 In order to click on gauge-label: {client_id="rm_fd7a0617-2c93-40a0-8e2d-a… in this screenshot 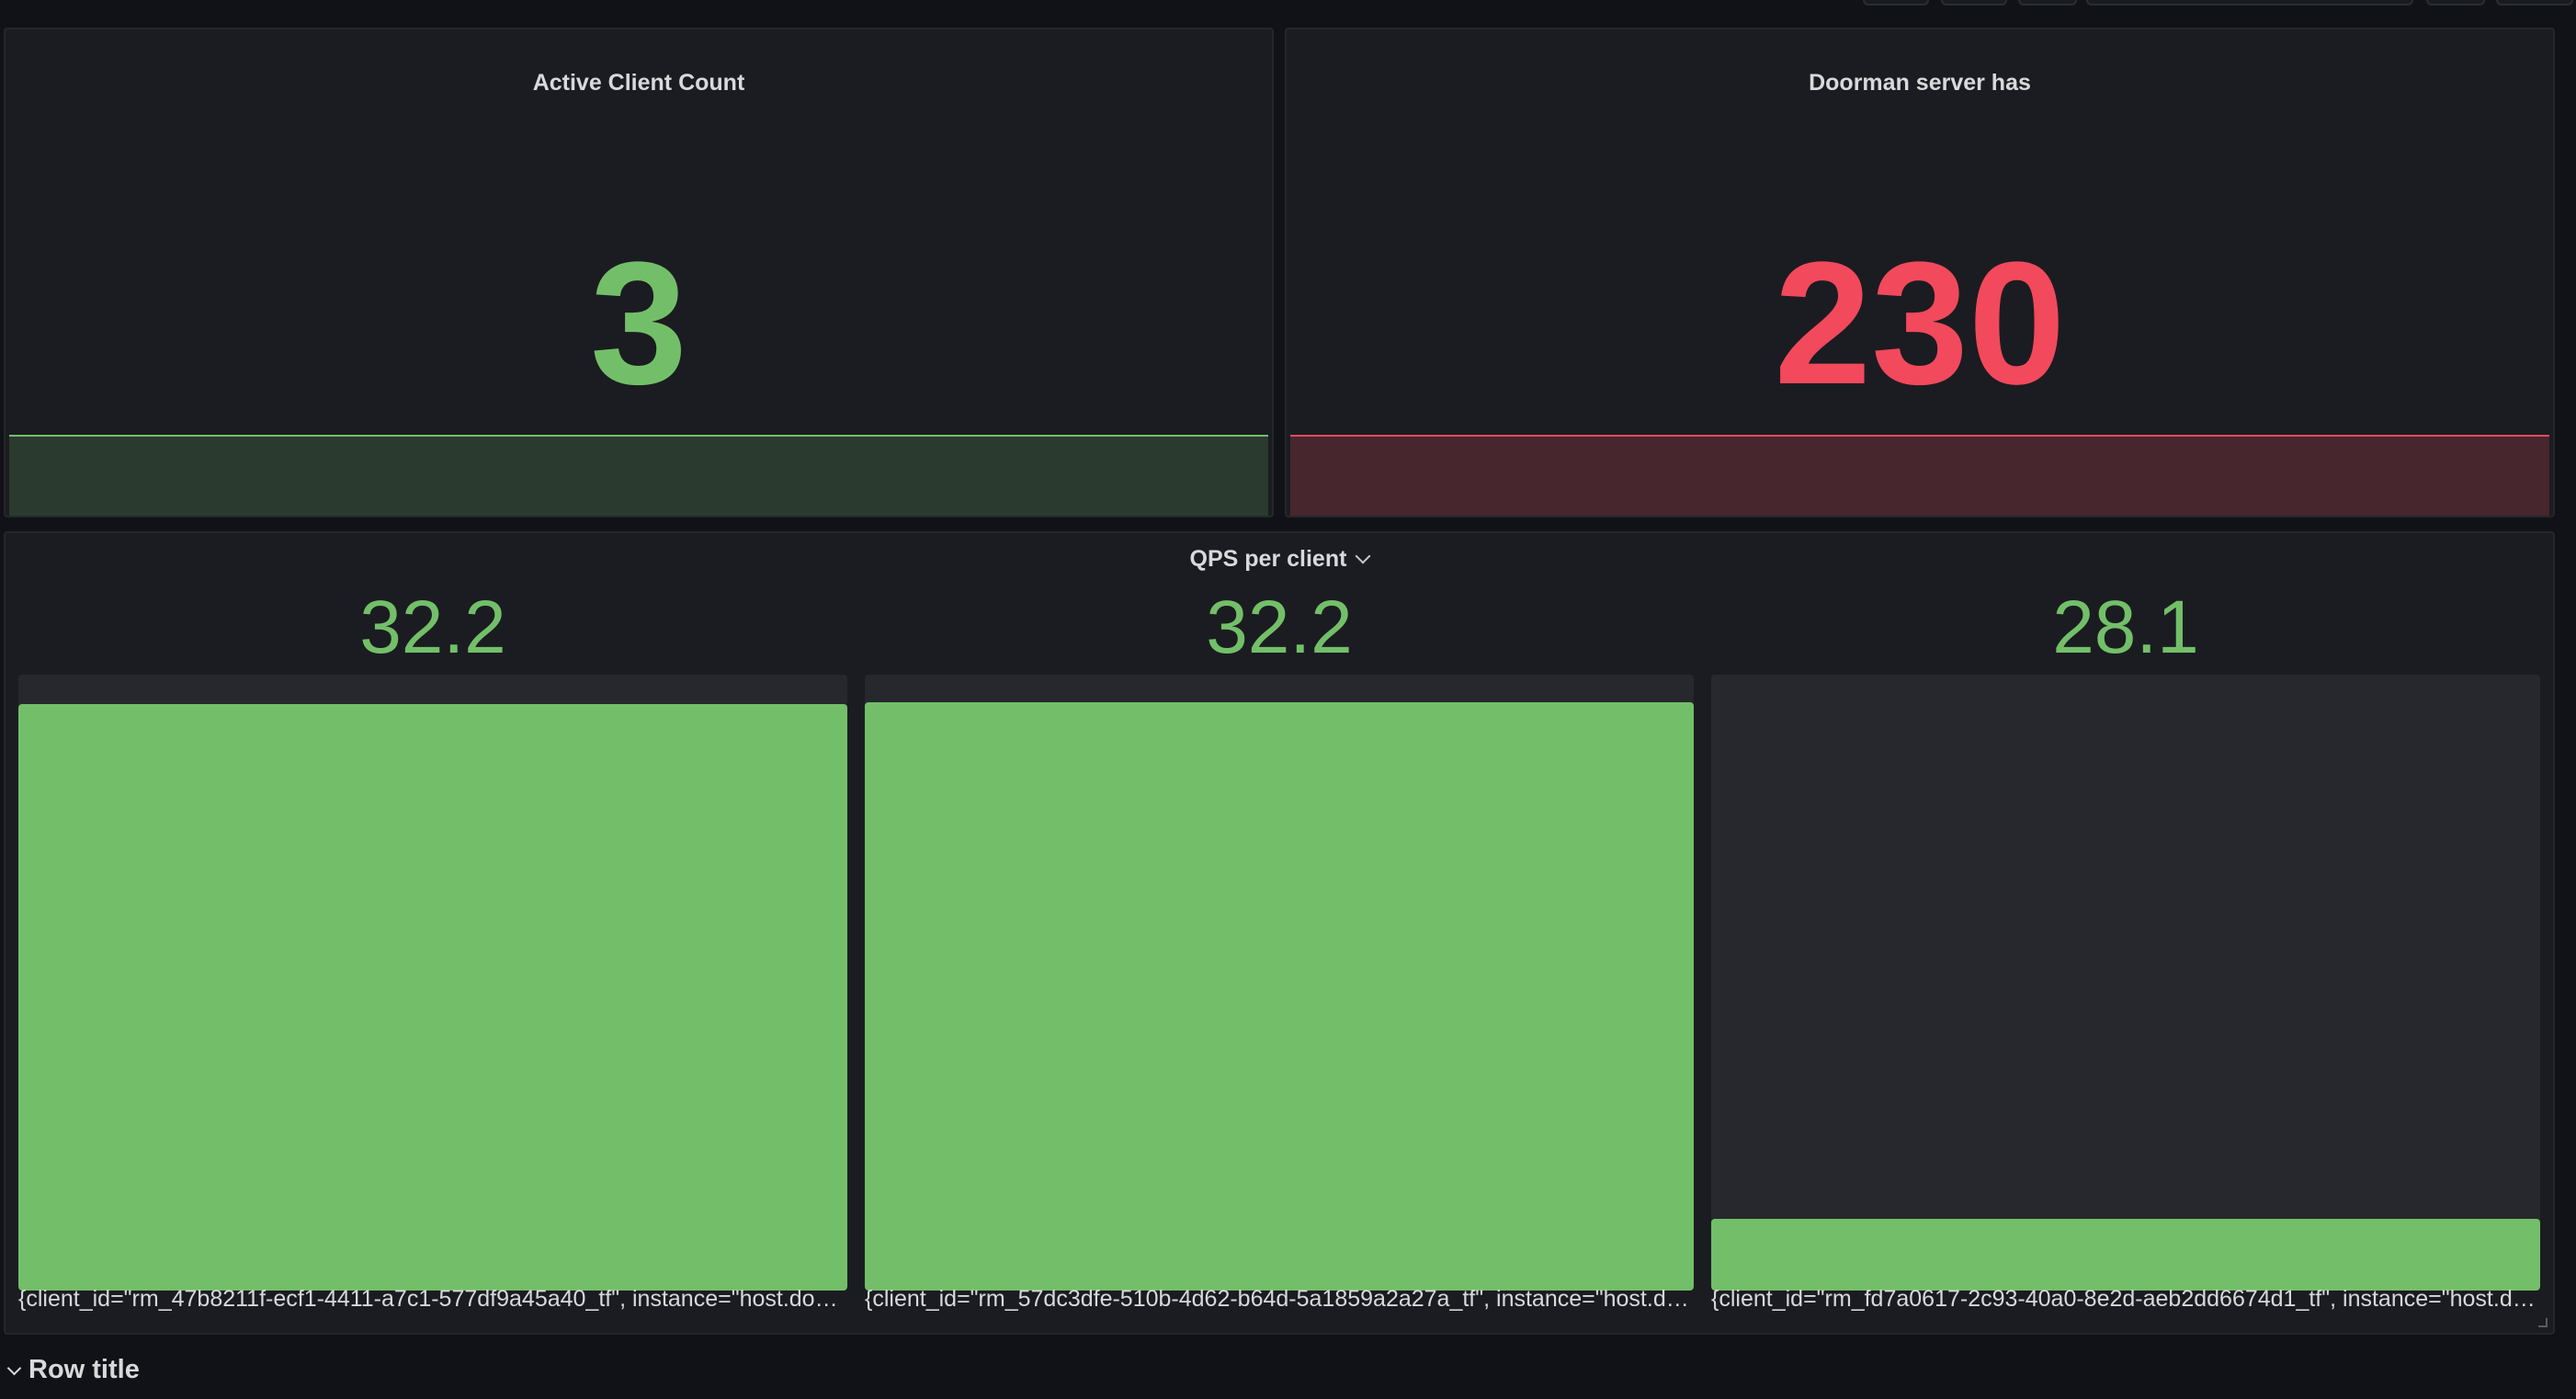, I will do `click(2125, 1299)`.